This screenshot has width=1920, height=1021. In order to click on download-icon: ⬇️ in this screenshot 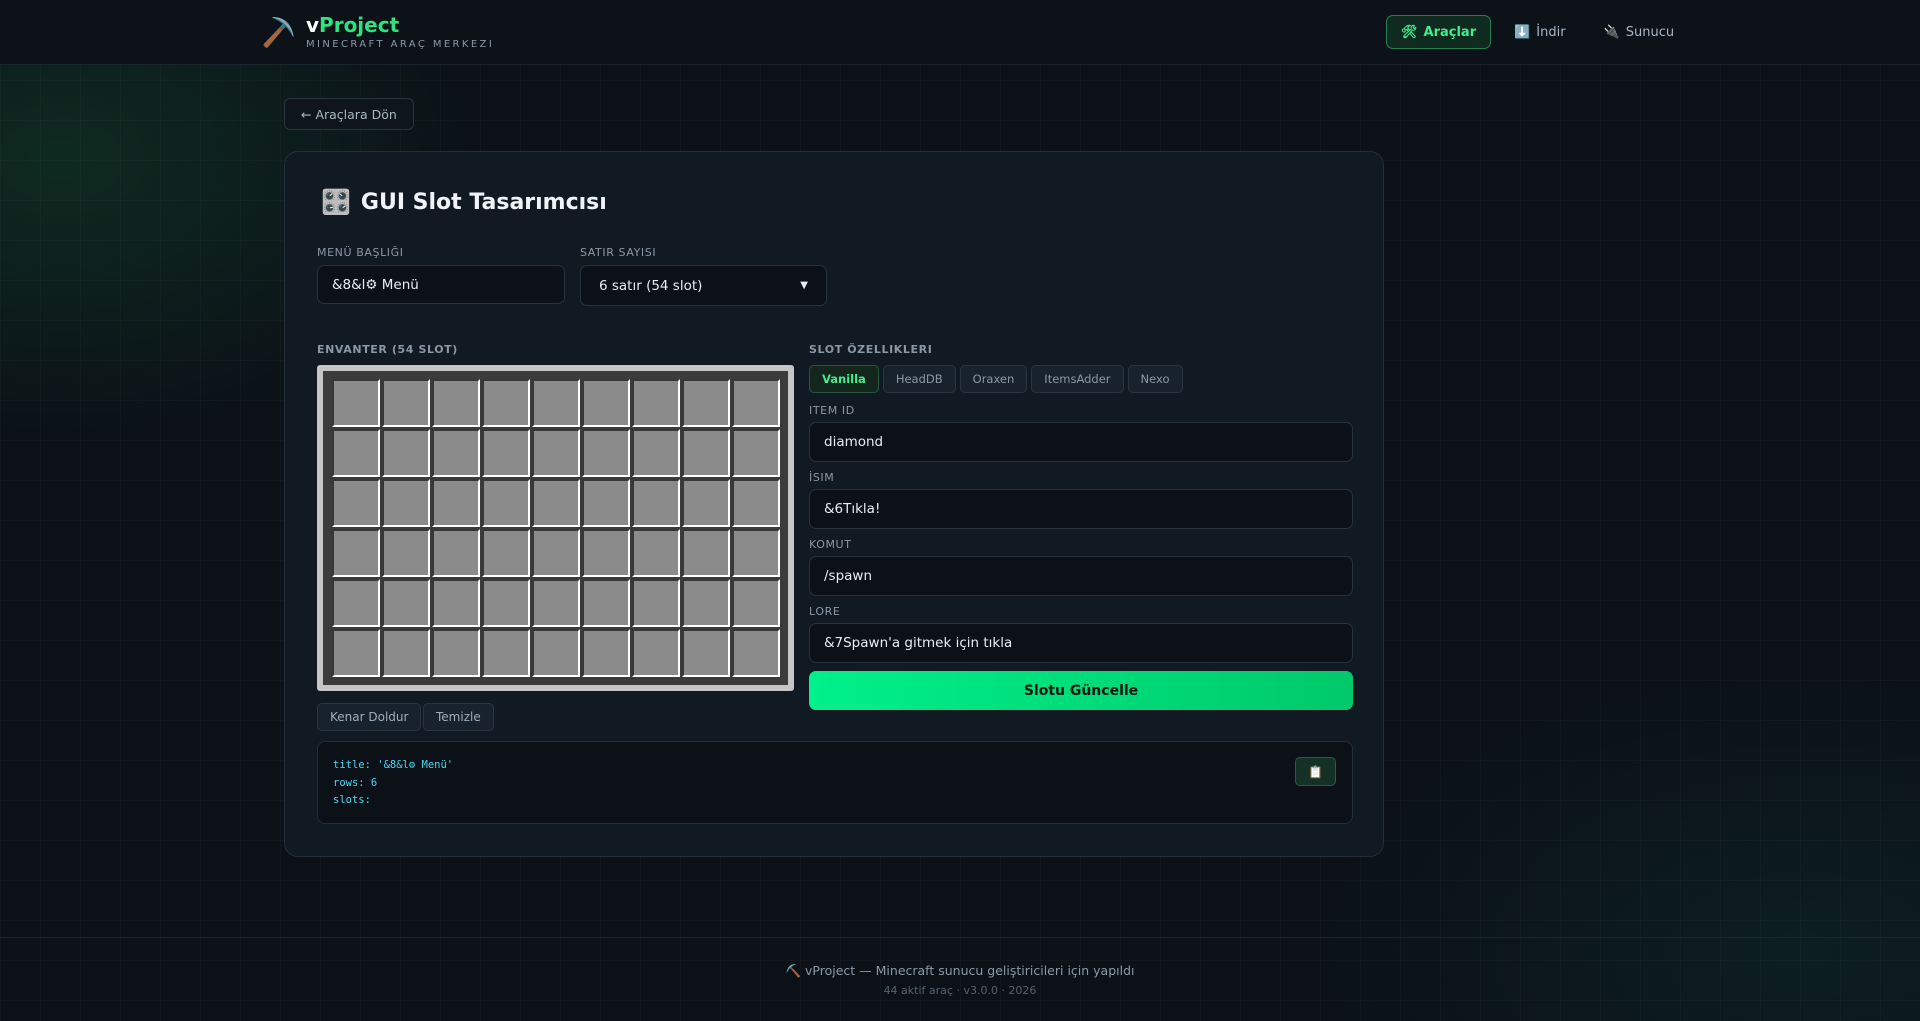, I will do `click(1522, 32)`.